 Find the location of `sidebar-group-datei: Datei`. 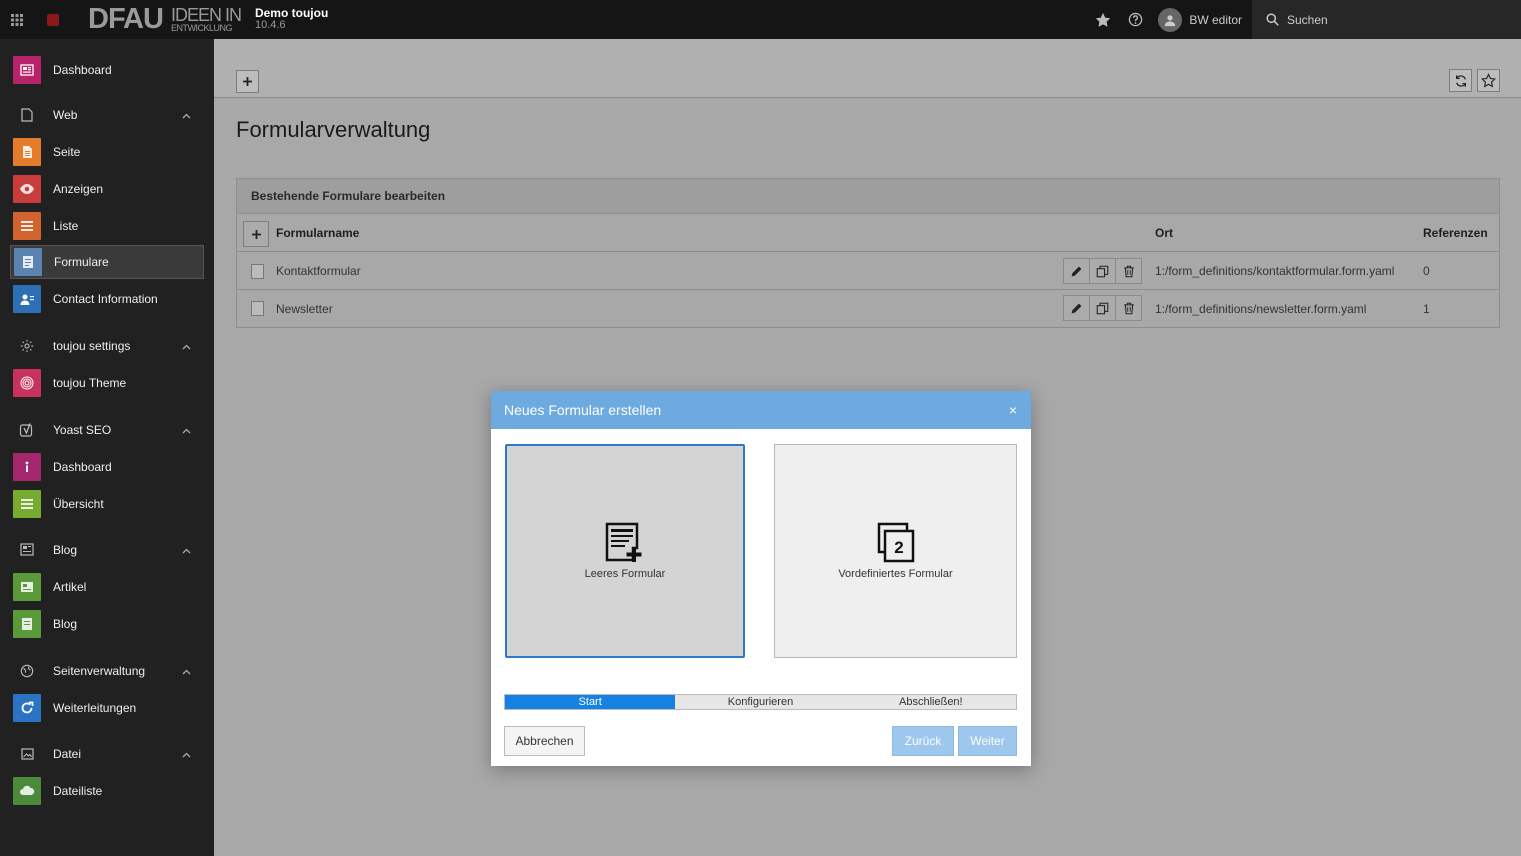

sidebar-group-datei: Datei is located at coordinates (107, 753).